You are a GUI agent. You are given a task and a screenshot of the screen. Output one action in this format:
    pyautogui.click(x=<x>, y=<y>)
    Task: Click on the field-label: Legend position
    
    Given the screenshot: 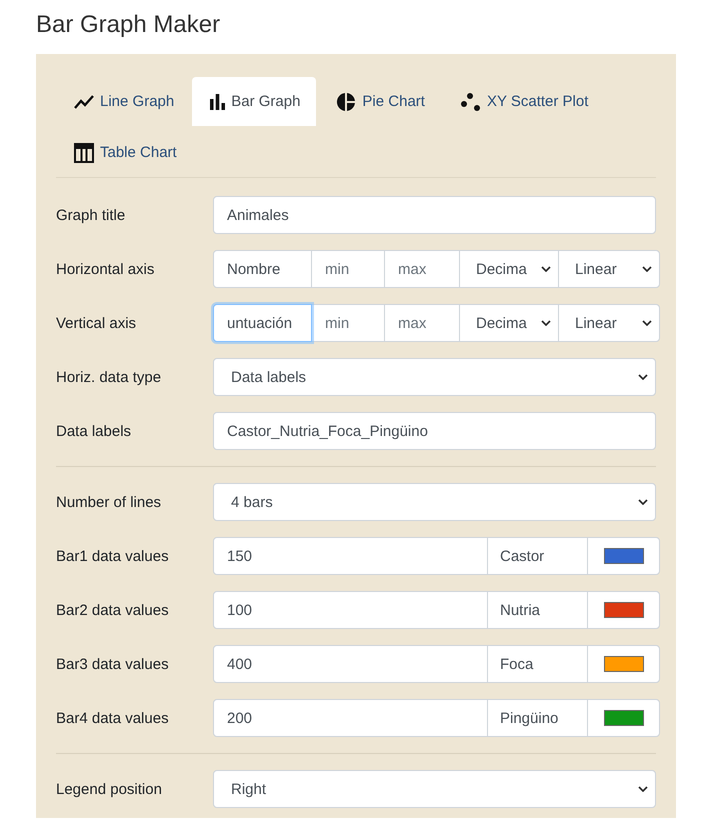 What is the action you would take?
    pyautogui.click(x=109, y=789)
    